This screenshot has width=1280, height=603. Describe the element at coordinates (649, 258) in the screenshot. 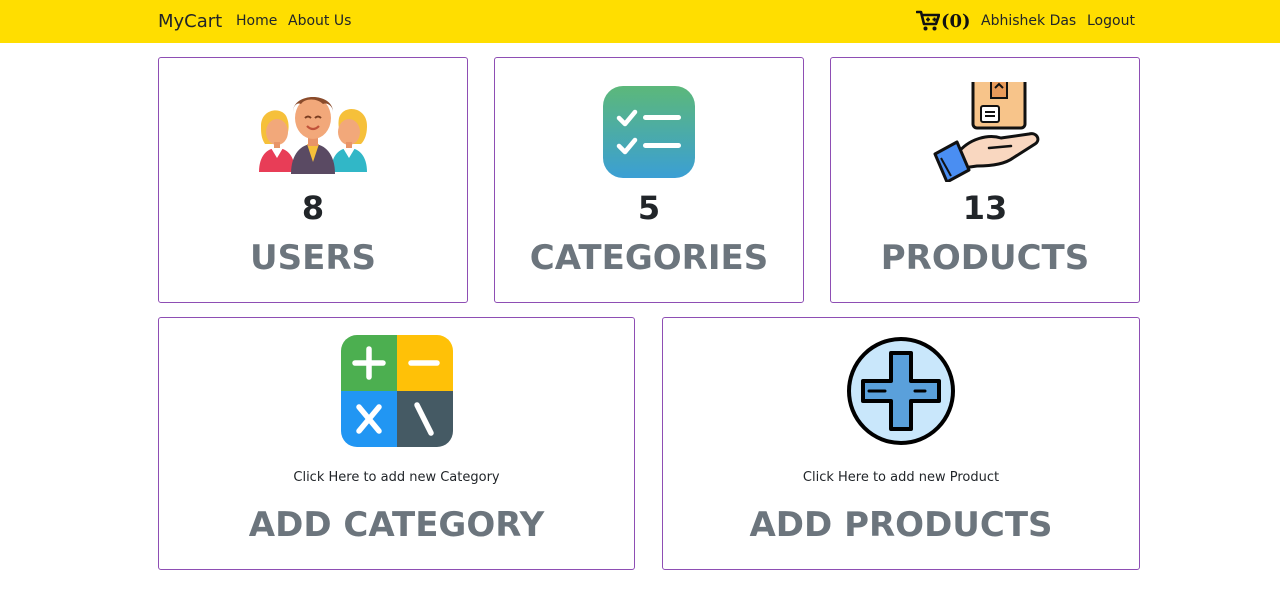

I see `categories-title: CATEGORIES` at that location.